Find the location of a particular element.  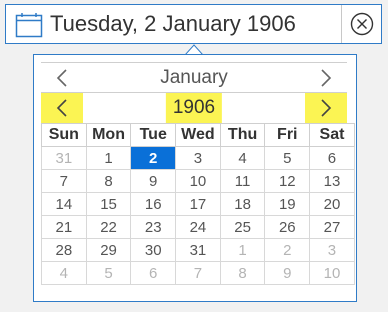

circle-x-icon is located at coordinates (361, 24).